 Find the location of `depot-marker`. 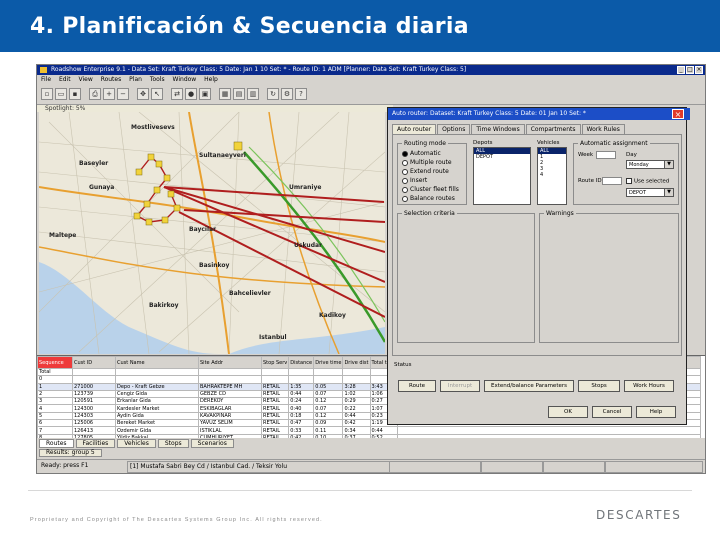

depot-marker is located at coordinates (238, 146).